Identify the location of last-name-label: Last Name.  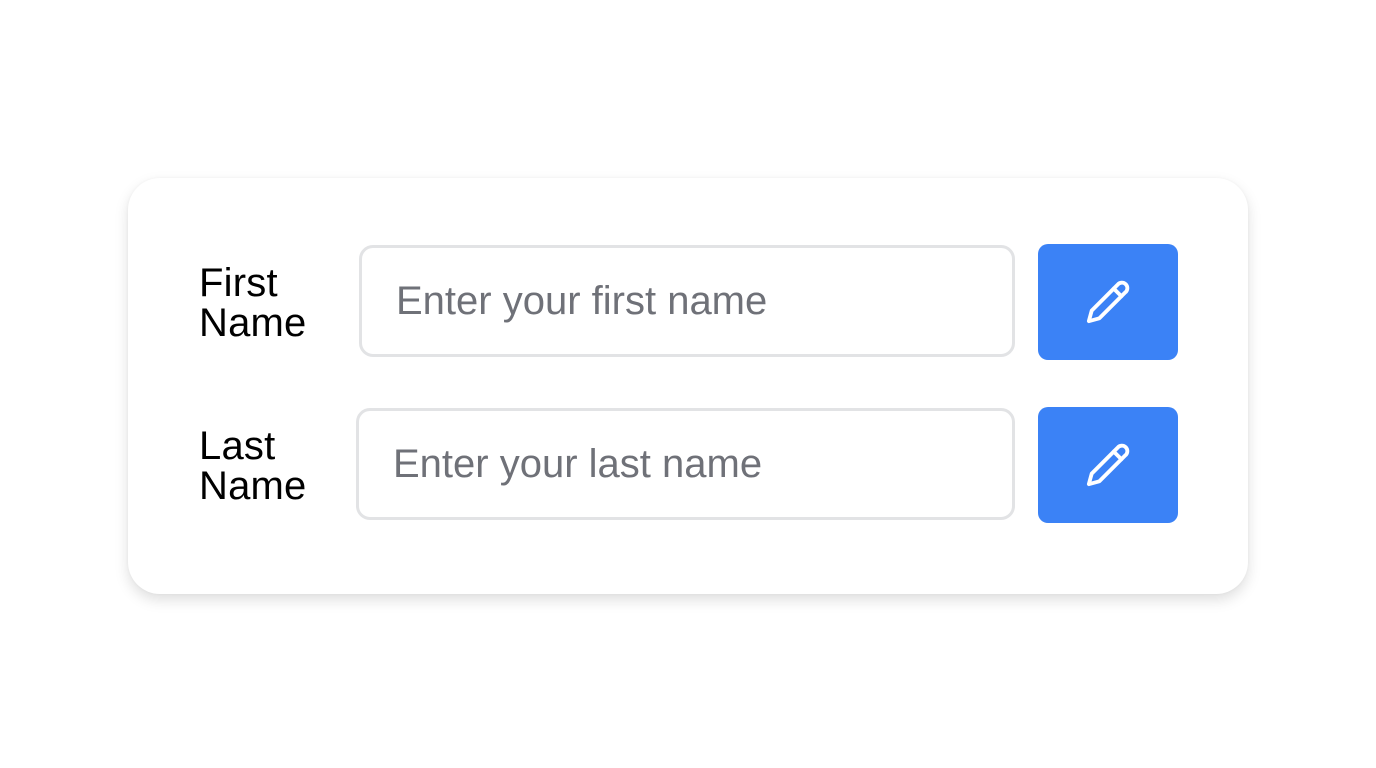
(264, 466).